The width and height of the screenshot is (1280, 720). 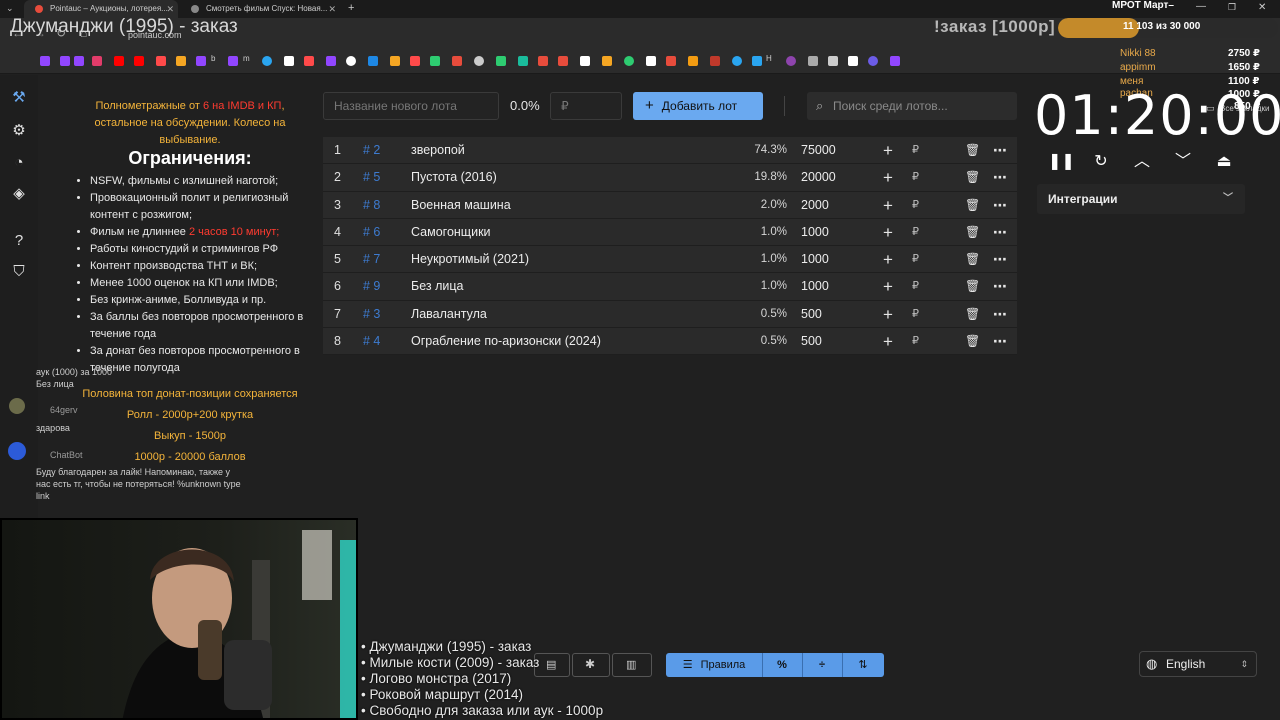 I want to click on table-row: 7 # 3 Лавалантула 0.5% 500 + ₽ 🗑 ⋯, so click(x=670, y=314).